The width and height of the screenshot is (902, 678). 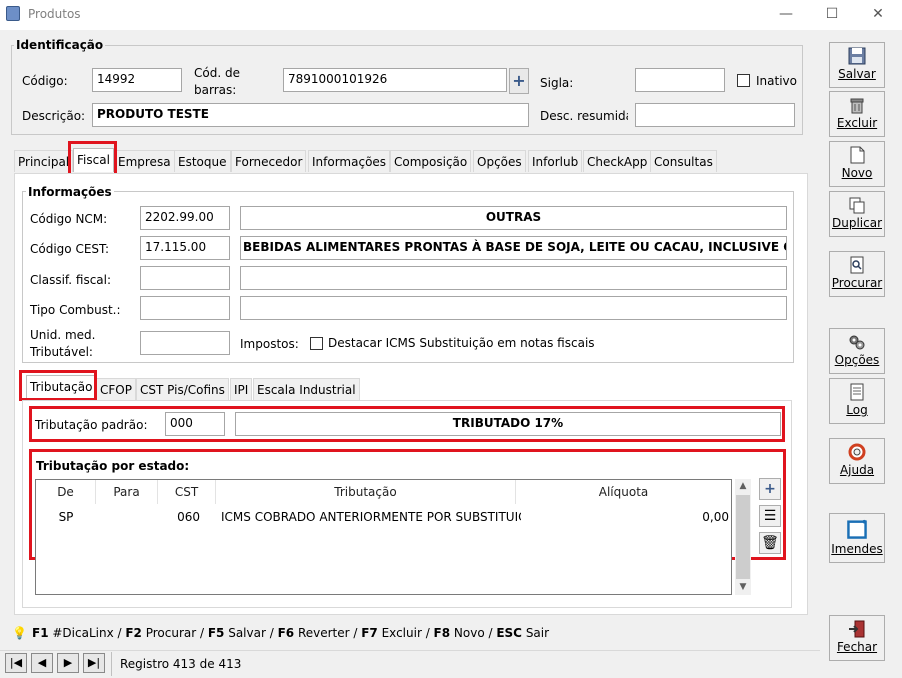 I want to click on excluir-label: Excluir, so click(x=857, y=123).